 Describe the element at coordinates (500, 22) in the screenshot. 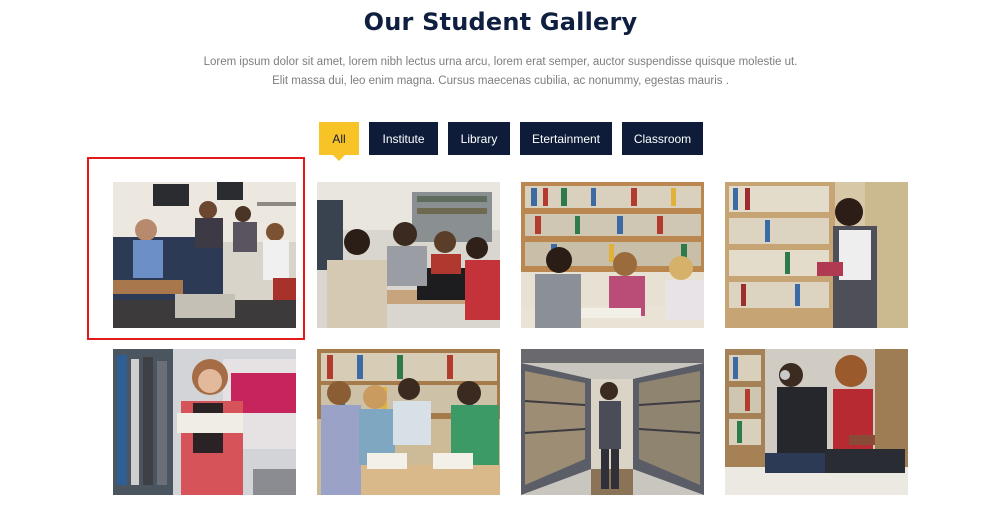

I see `gallery-title: Our Student Gallery` at that location.